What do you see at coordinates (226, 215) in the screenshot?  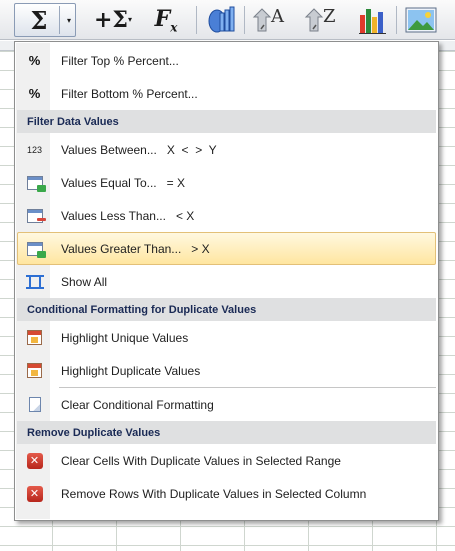 I see `menu-item-values-less-than: Values Less Than... < X` at bounding box center [226, 215].